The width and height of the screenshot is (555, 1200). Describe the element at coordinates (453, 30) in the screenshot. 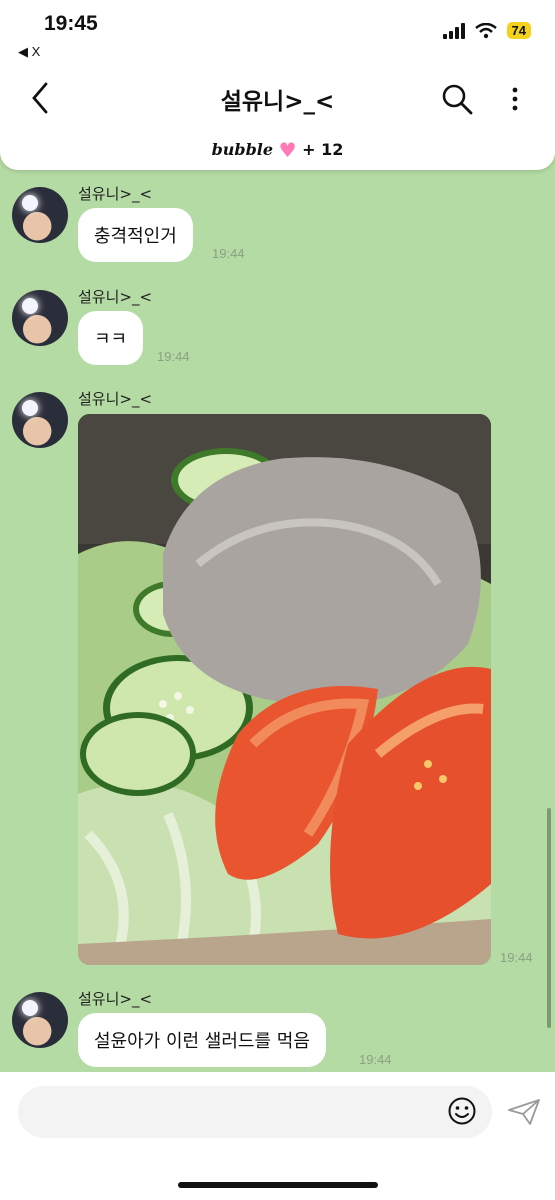

I see `signal-icon` at that location.